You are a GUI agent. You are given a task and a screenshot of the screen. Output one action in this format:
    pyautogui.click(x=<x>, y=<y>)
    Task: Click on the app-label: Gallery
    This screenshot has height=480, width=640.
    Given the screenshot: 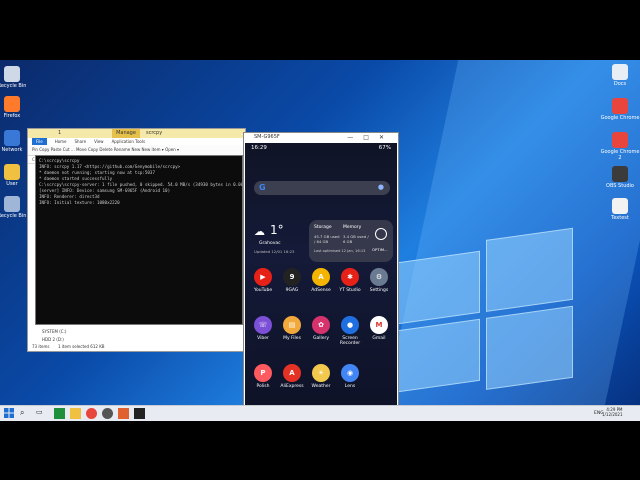 What is the action you would take?
    pyautogui.click(x=321, y=338)
    